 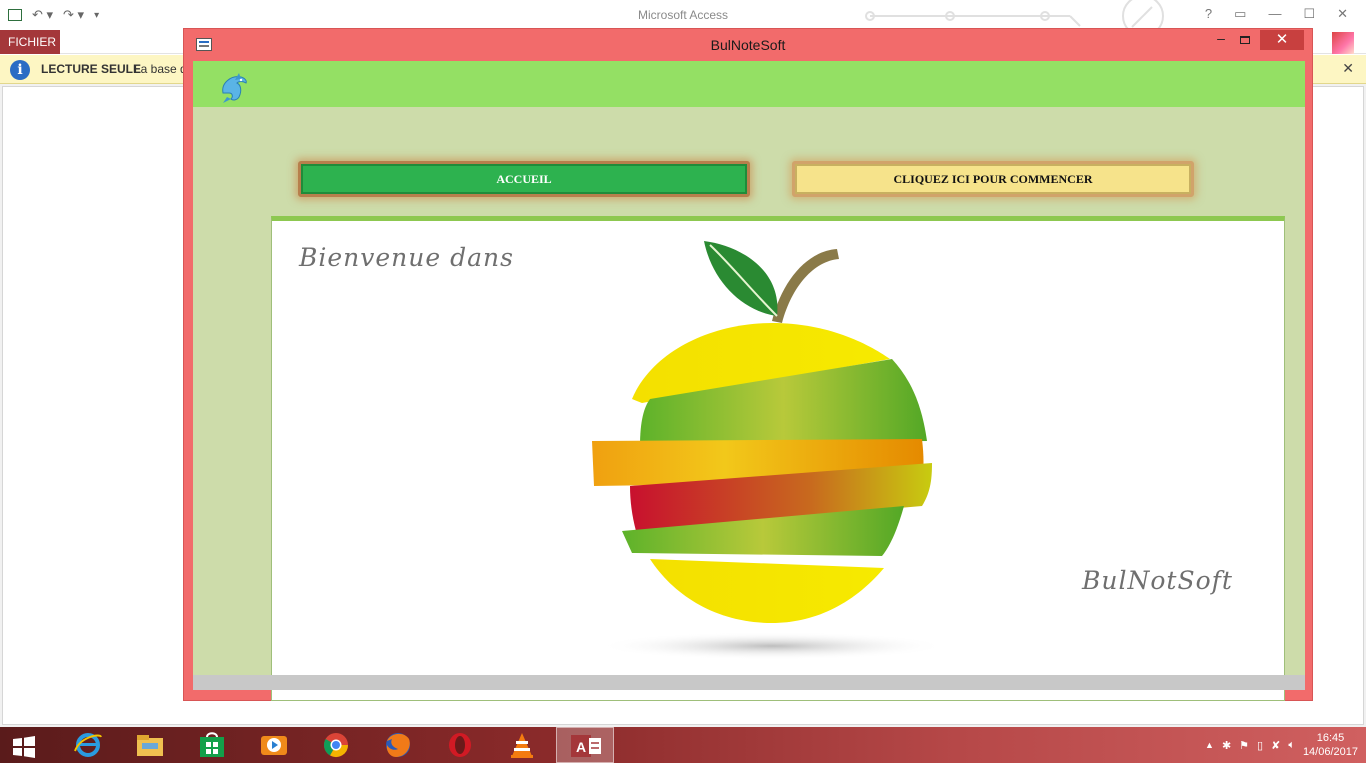 What do you see at coordinates (1348, 68) in the screenshot?
I see `message-bar-close-icon: ✕` at bounding box center [1348, 68].